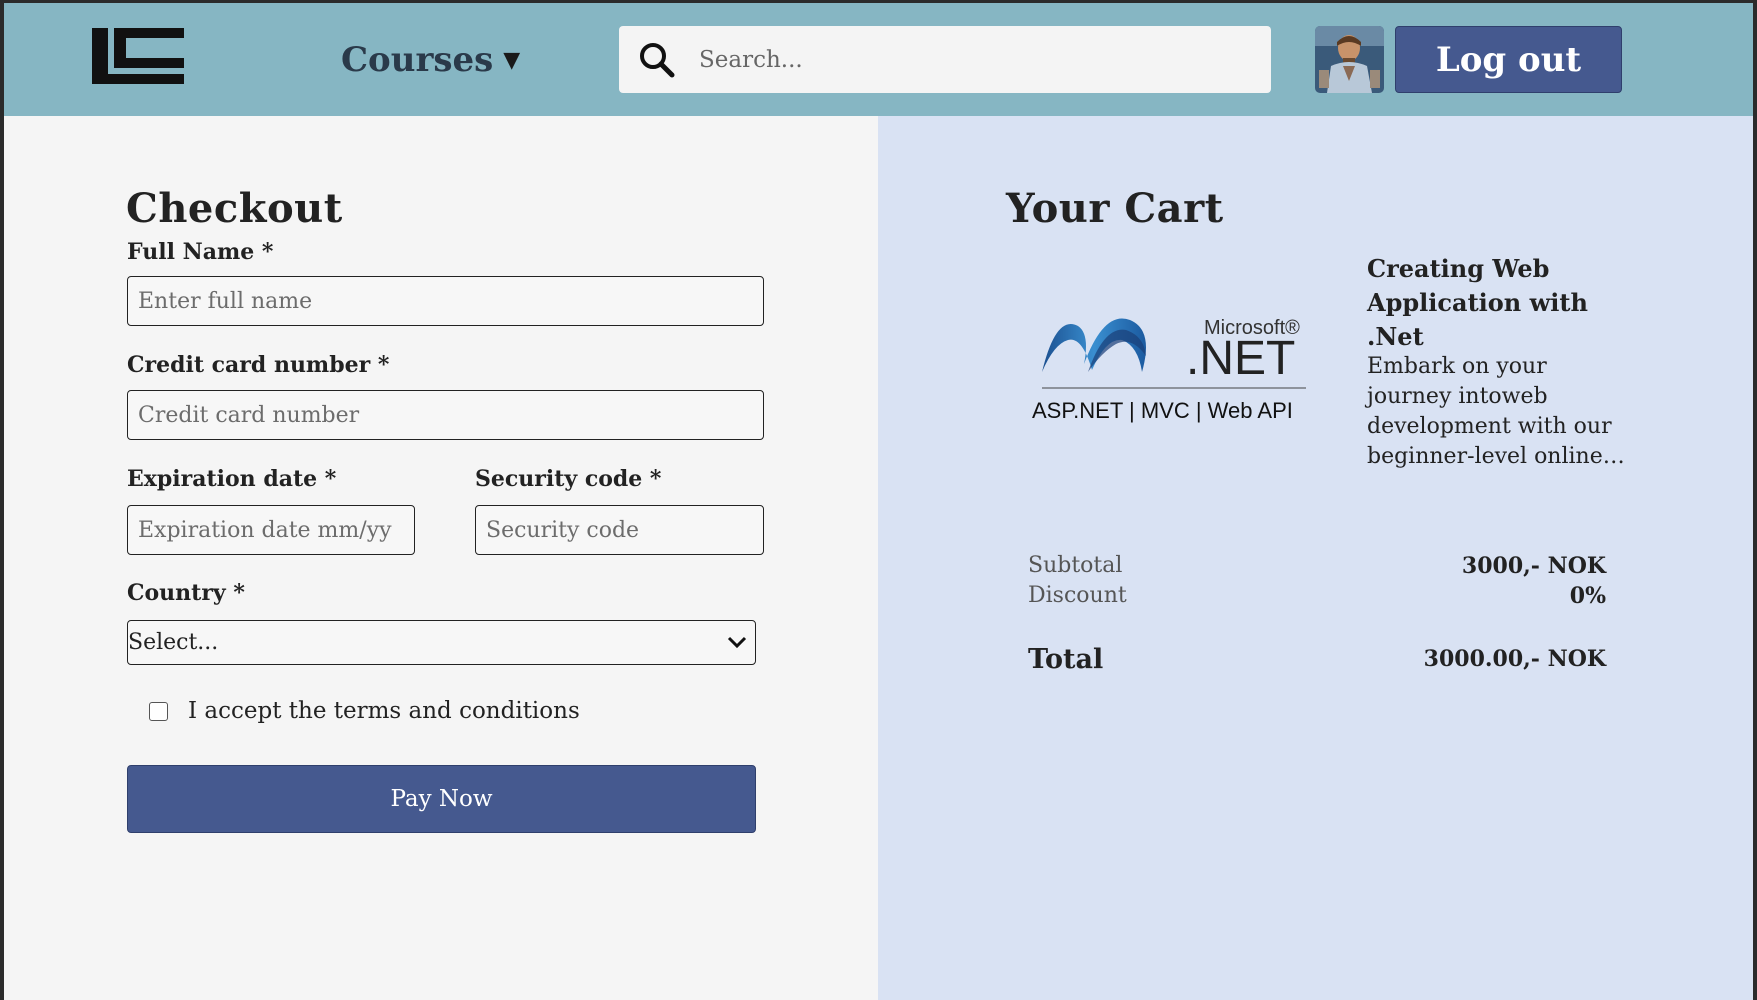 Image resolution: width=1757 pixels, height=1000 pixels. Describe the element at coordinates (138, 56) in the screenshot. I see `site-logo` at that location.